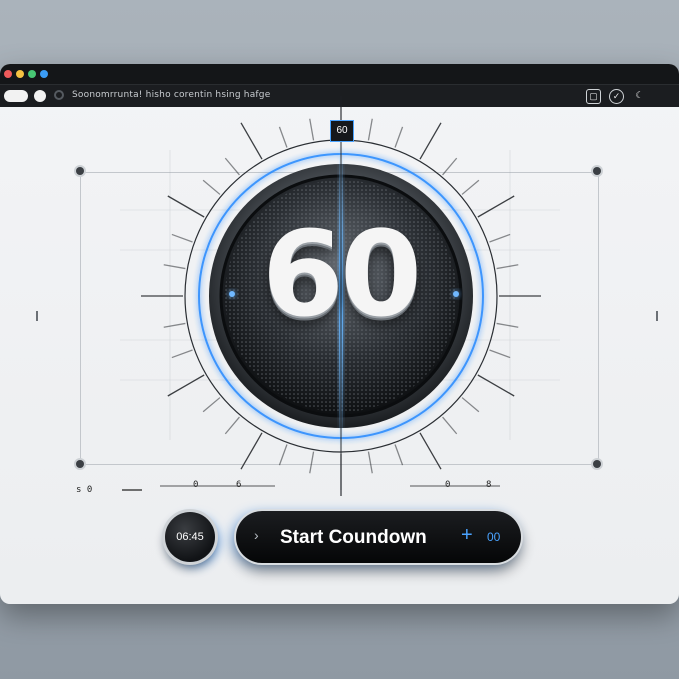 This screenshot has height=679, width=679. What do you see at coordinates (256, 535) in the screenshot?
I see `chevron-right-icon: ›` at bounding box center [256, 535].